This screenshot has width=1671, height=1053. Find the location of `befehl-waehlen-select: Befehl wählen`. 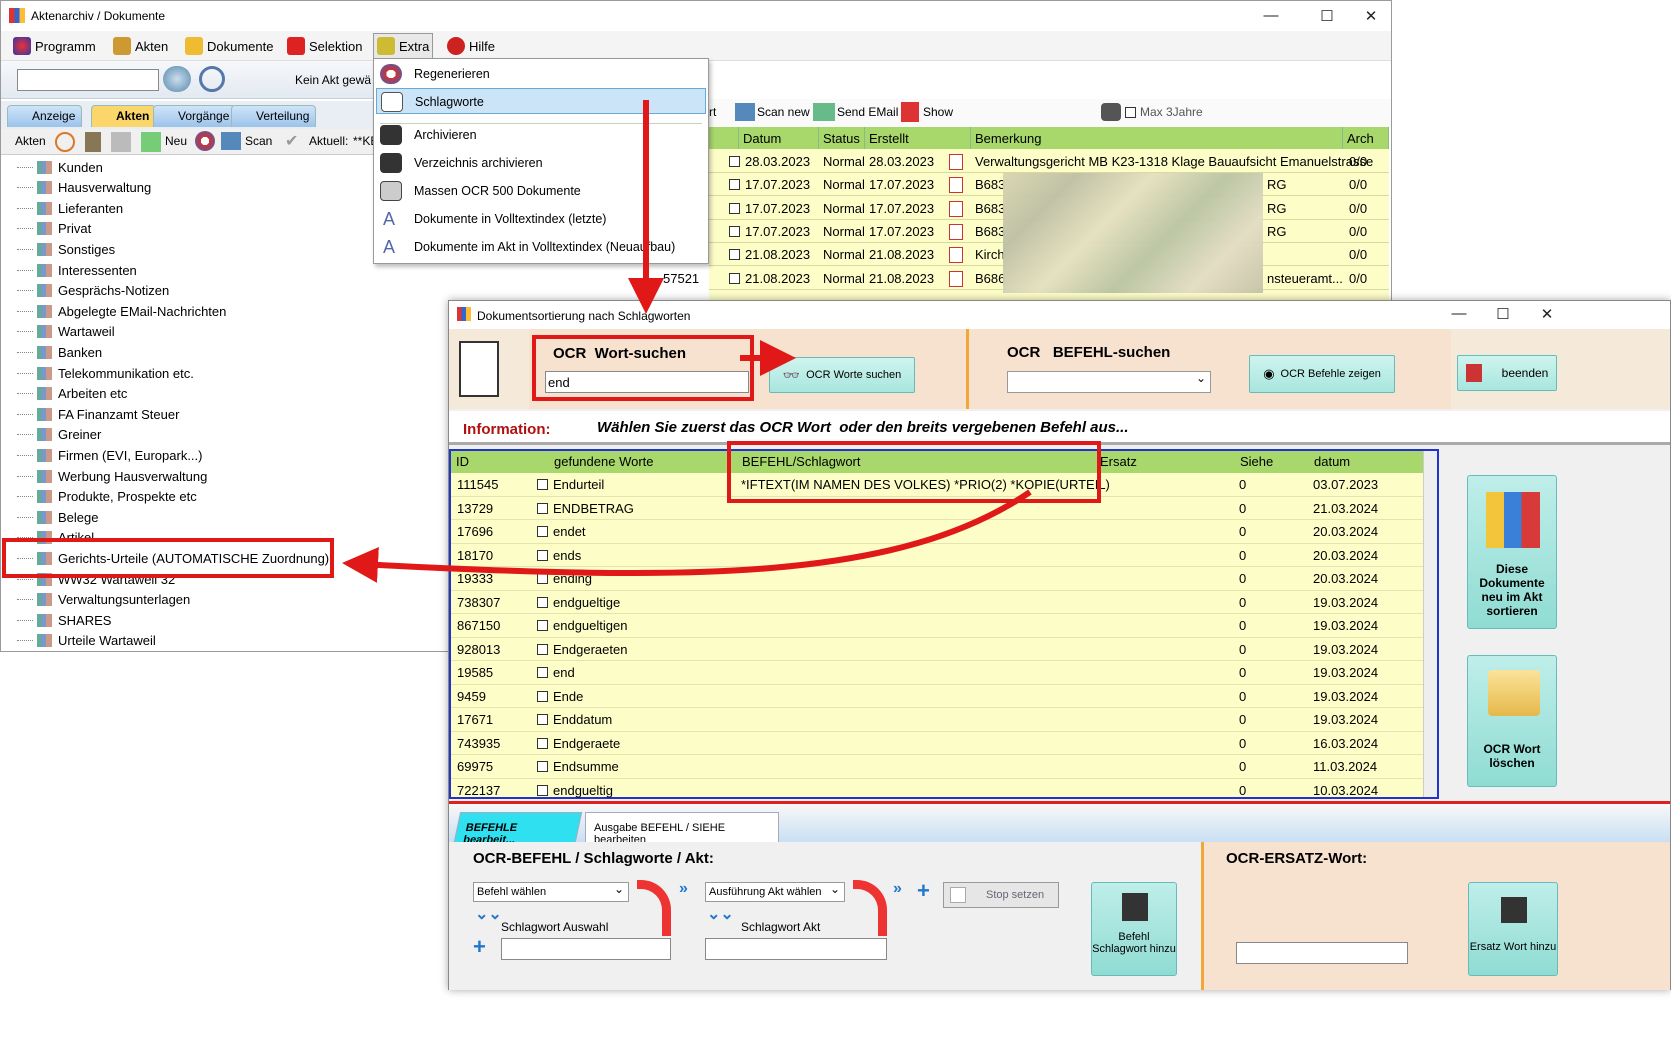

befehl-waehlen-select: Befehl wählen is located at coordinates (551, 892).